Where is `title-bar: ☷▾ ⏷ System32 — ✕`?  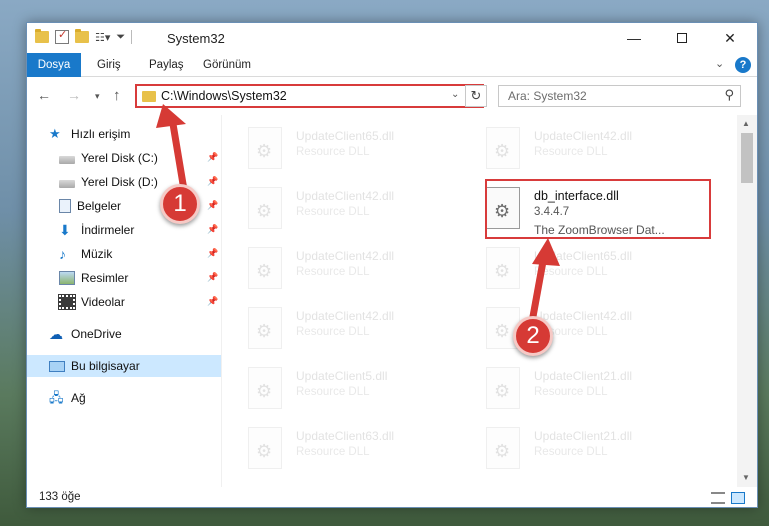
title-bar: ☷▾ ⏷ System32 — ✕ is located at coordinates (392, 38).